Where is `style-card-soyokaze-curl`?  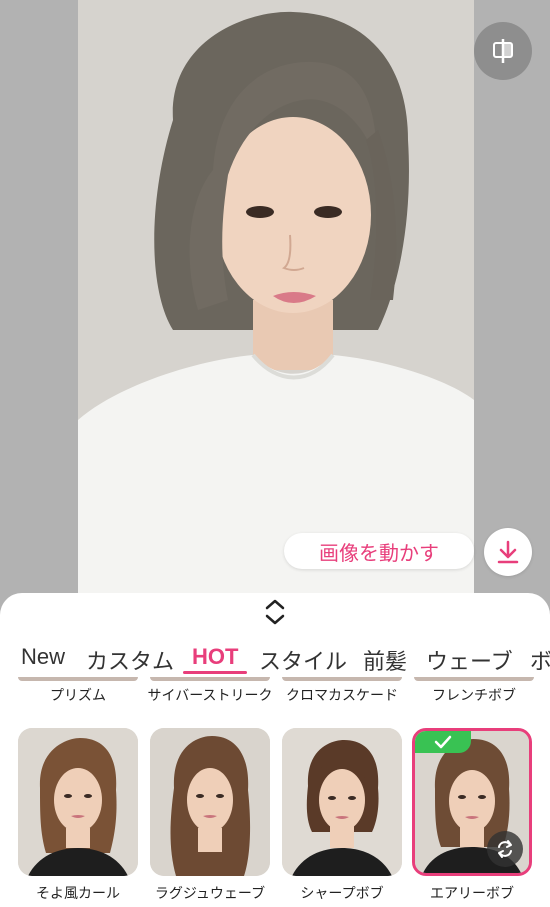 style-card-soyokaze-curl is located at coordinates (78, 802).